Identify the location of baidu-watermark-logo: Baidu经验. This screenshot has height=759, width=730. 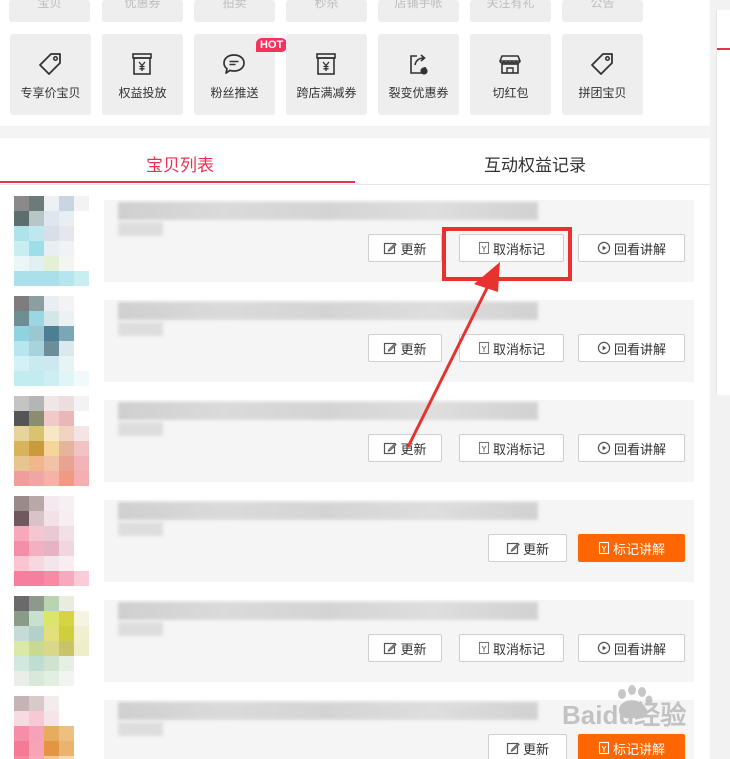
(624, 707).